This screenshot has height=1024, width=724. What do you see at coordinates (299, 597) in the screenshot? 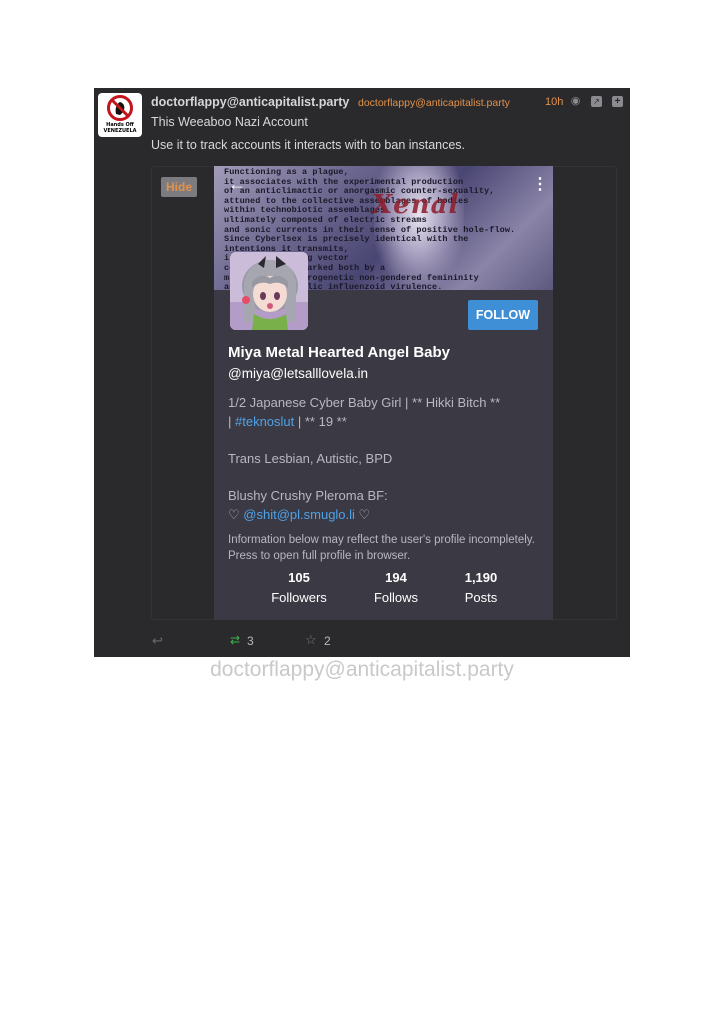
I see `stat-label: Followers` at bounding box center [299, 597].